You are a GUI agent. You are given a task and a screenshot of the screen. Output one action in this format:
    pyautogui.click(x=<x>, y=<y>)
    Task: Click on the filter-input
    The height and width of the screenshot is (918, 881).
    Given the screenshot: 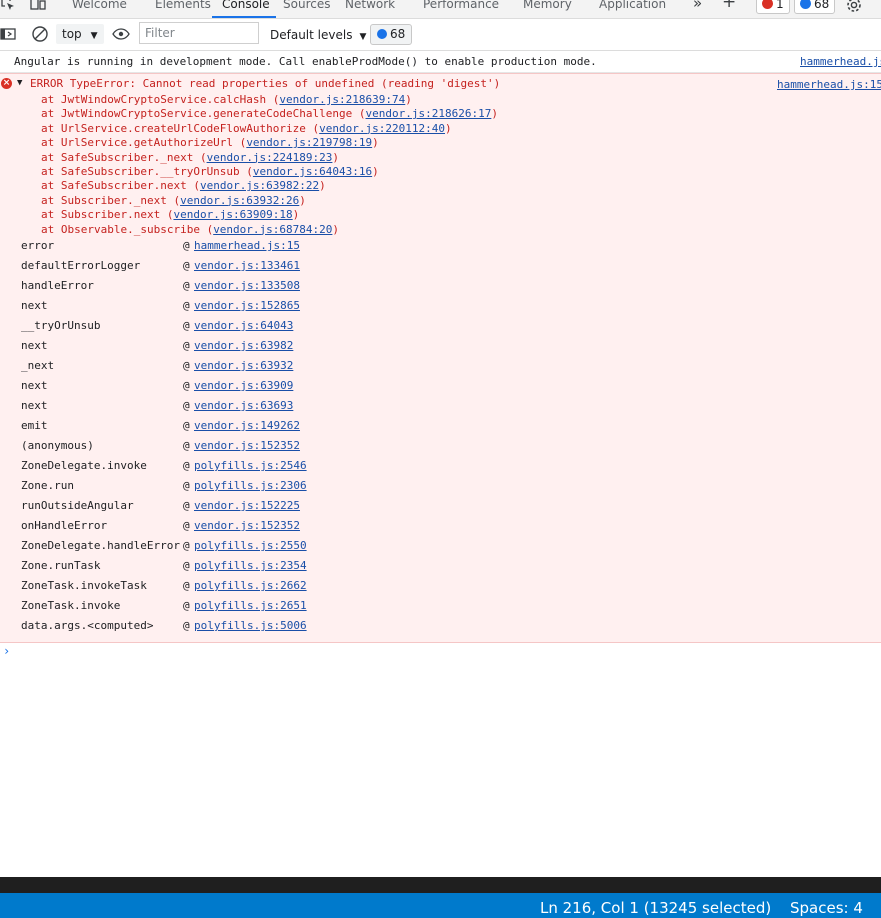 What is the action you would take?
    pyautogui.click(x=199, y=33)
    